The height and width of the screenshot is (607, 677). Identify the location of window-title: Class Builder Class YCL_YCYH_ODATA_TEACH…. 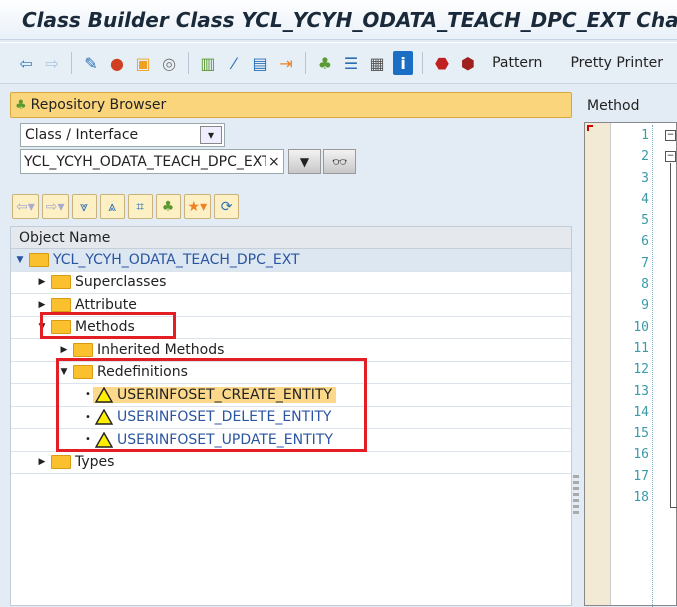
(338, 20).